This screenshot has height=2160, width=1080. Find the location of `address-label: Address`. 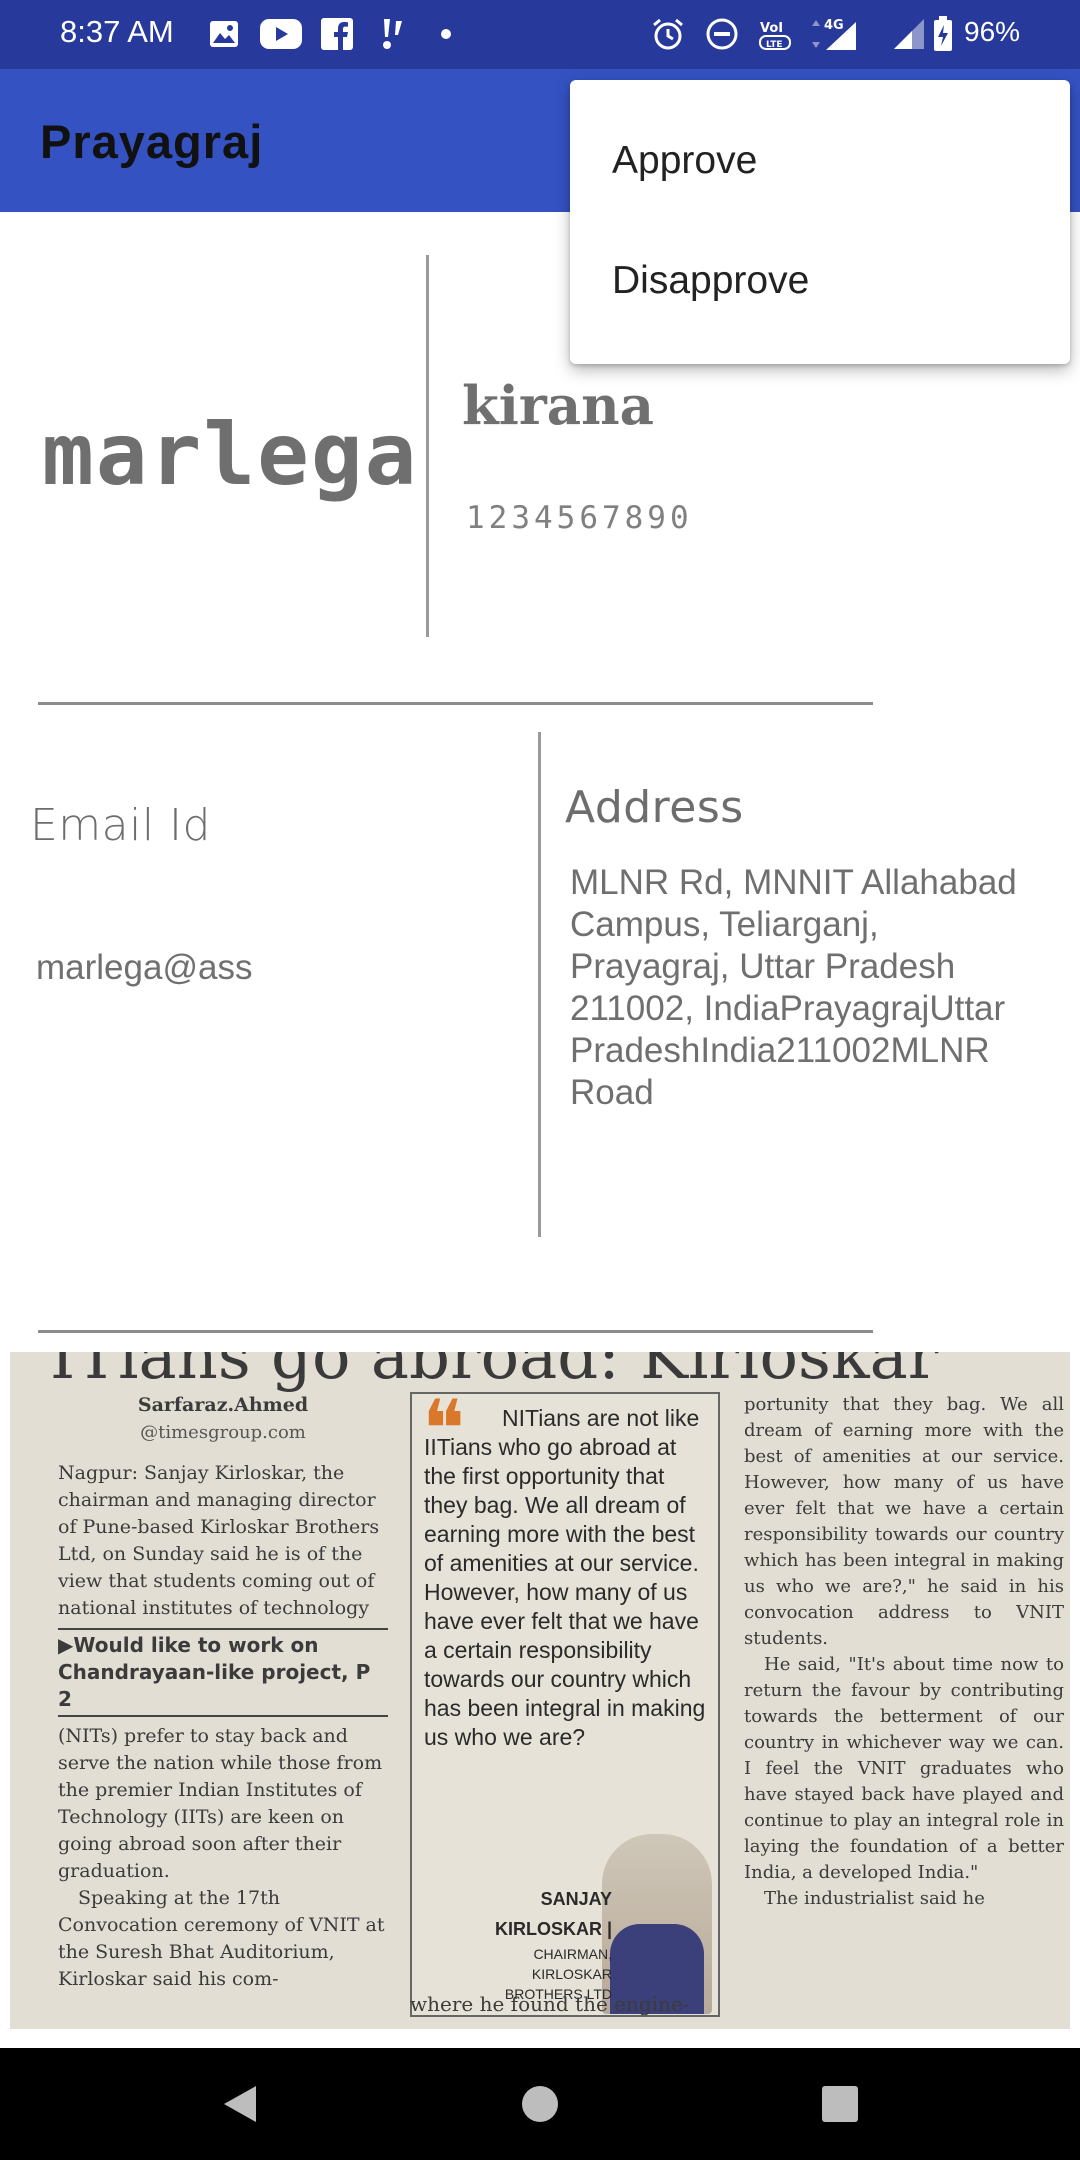

address-label: Address is located at coordinates (654, 807).